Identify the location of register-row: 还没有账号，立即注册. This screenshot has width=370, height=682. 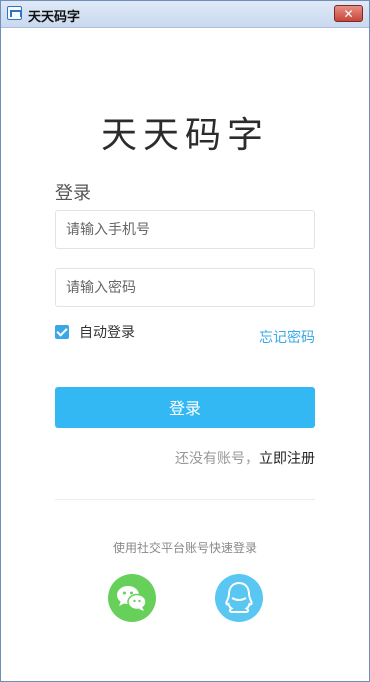
(245, 458).